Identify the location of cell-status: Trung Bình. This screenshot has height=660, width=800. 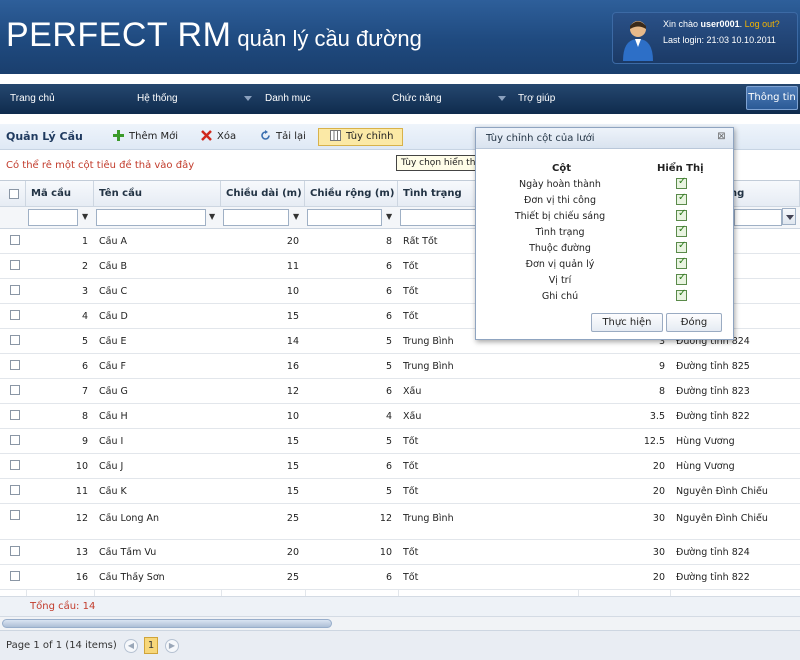
(428, 518).